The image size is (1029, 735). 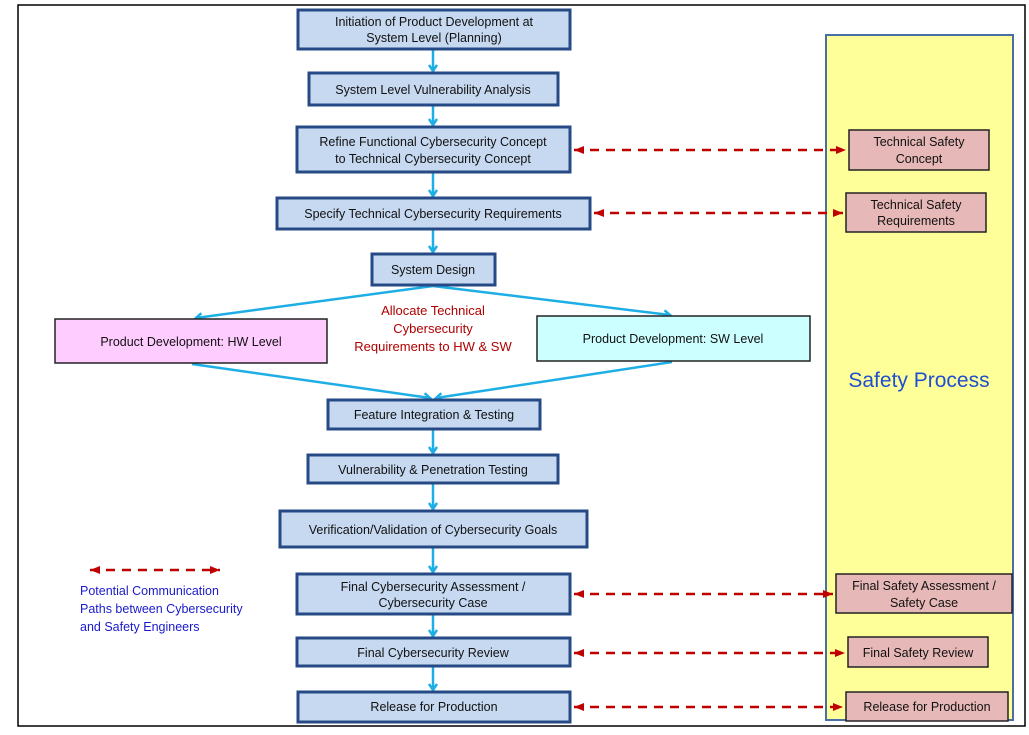 What do you see at coordinates (919, 159) in the screenshot?
I see `label: Concept` at bounding box center [919, 159].